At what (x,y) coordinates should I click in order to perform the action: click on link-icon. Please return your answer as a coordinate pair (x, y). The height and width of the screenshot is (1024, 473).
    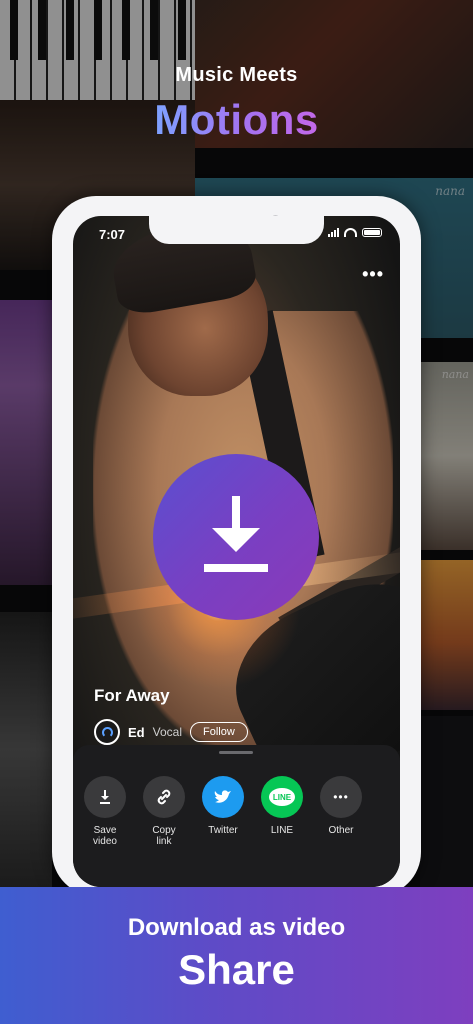
    Looking at the image, I should click on (164, 797).